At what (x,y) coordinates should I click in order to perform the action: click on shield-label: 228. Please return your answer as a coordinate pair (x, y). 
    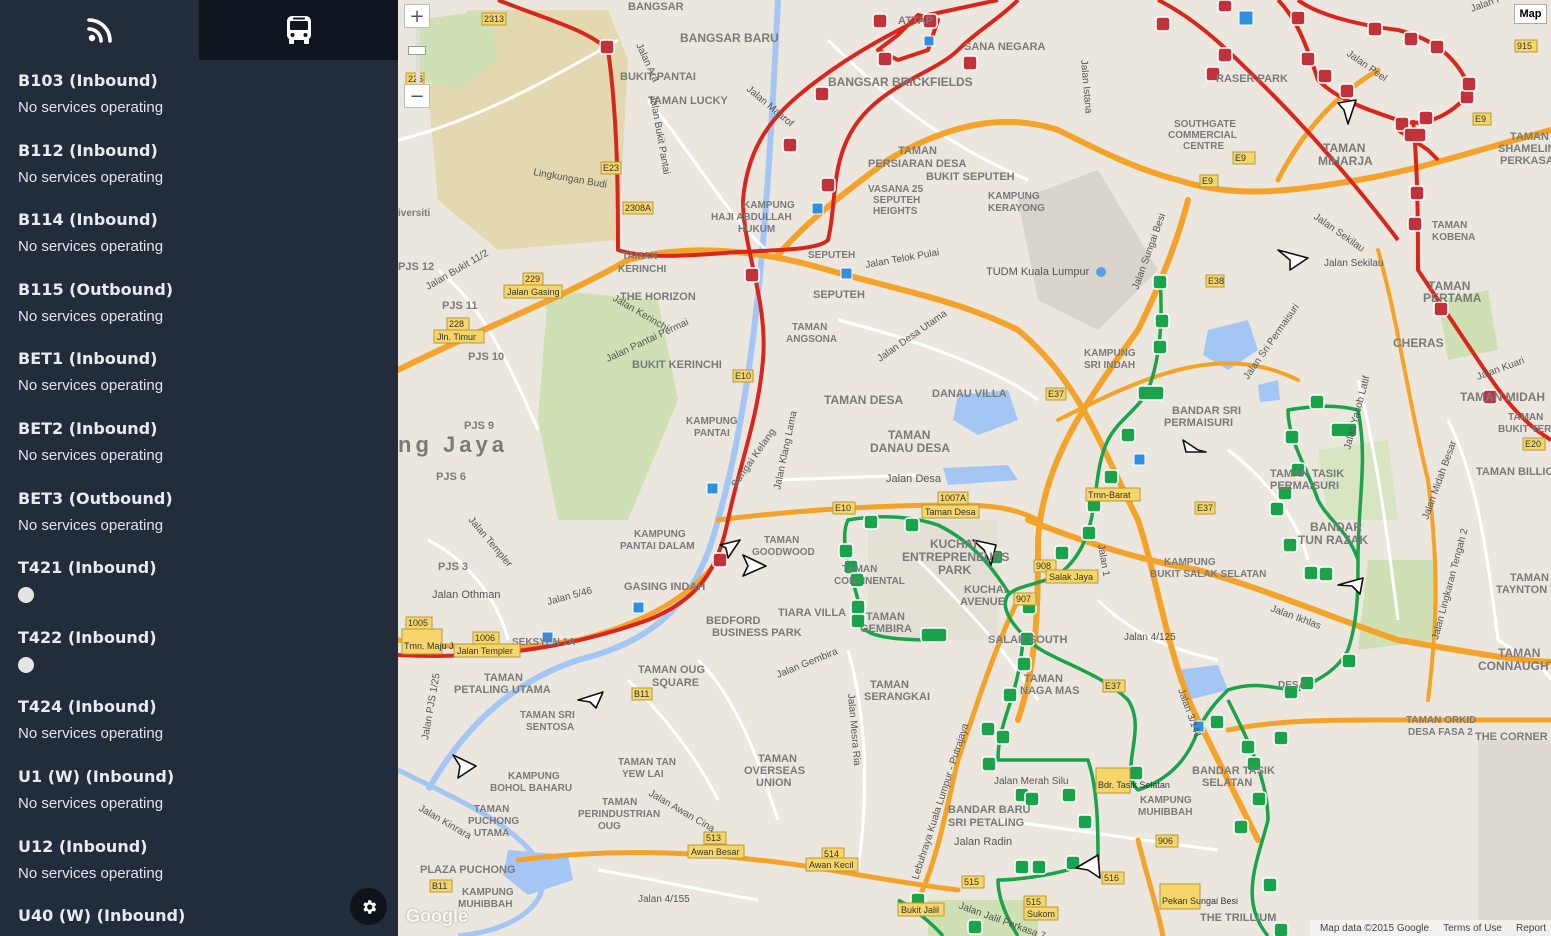
    Looking at the image, I should click on (456, 324).